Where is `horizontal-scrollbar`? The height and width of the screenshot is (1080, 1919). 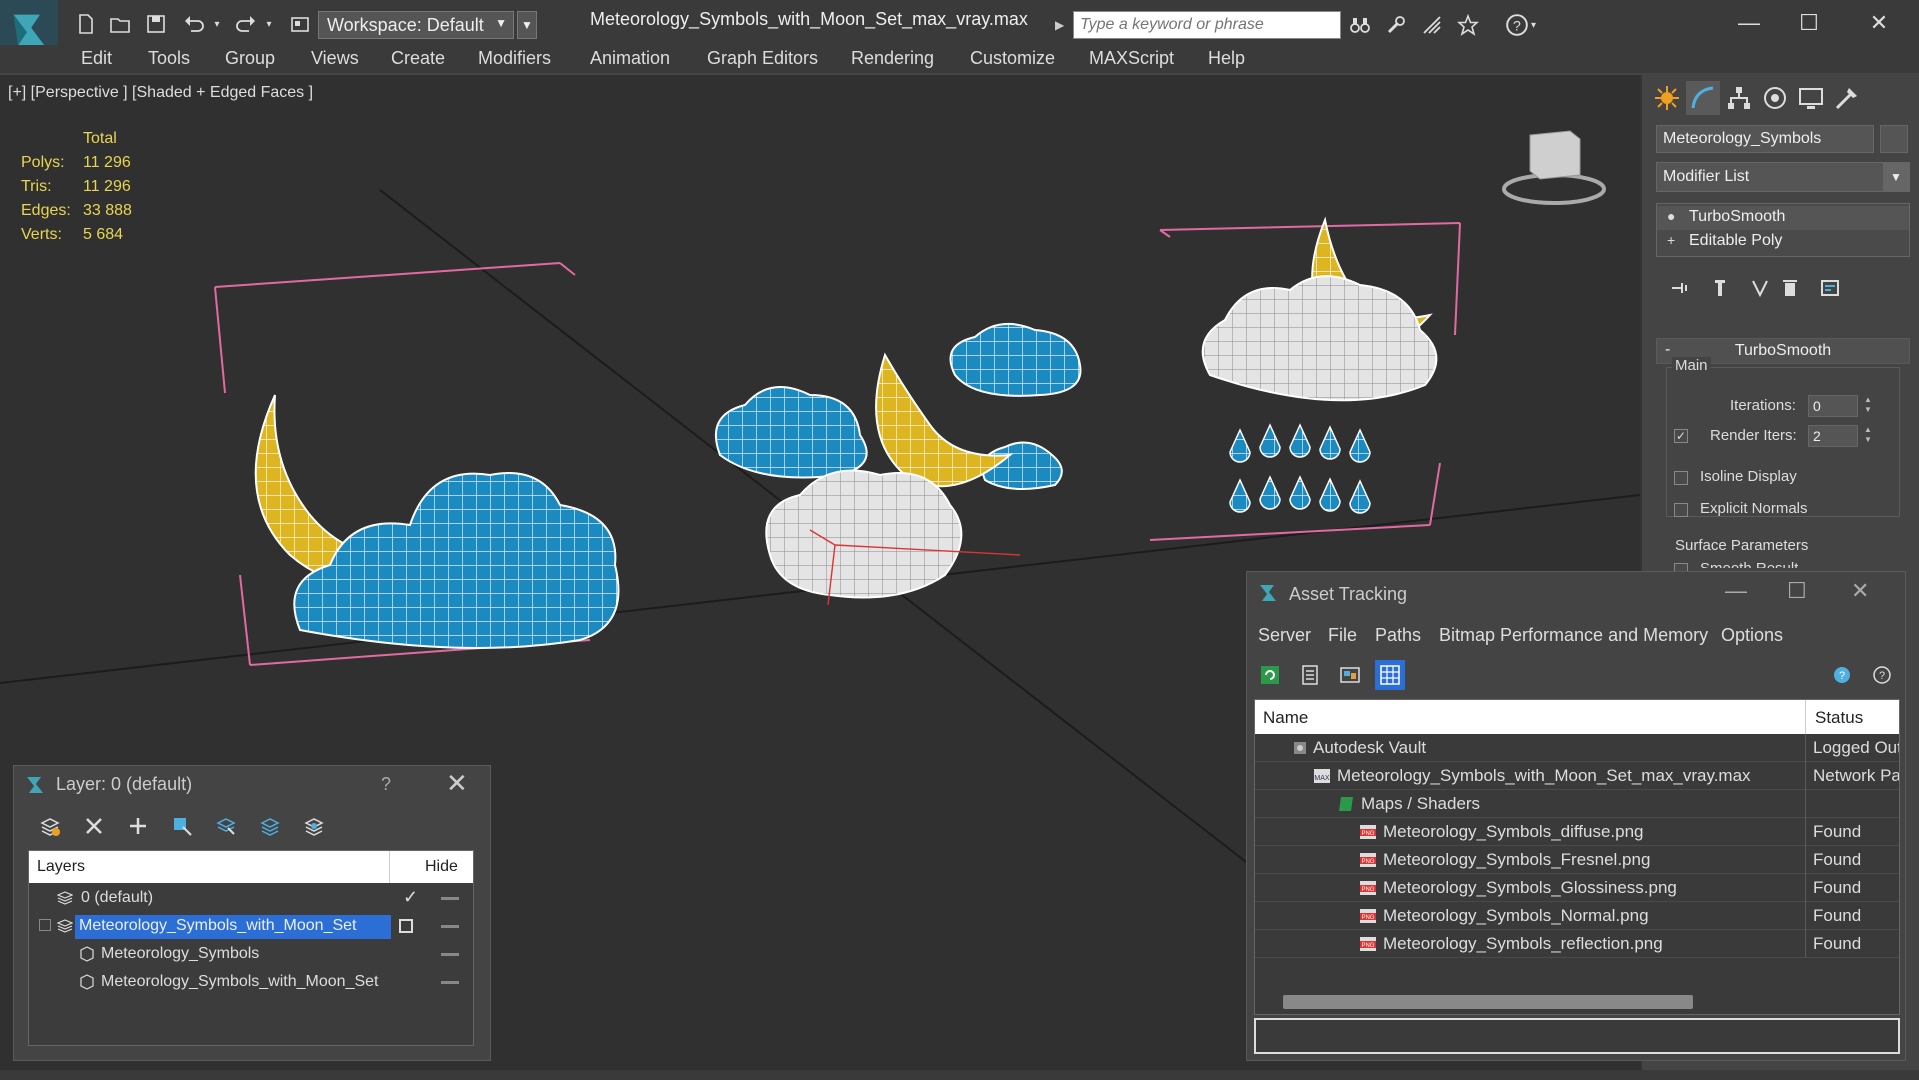
horizontal-scrollbar is located at coordinates (1488, 1002).